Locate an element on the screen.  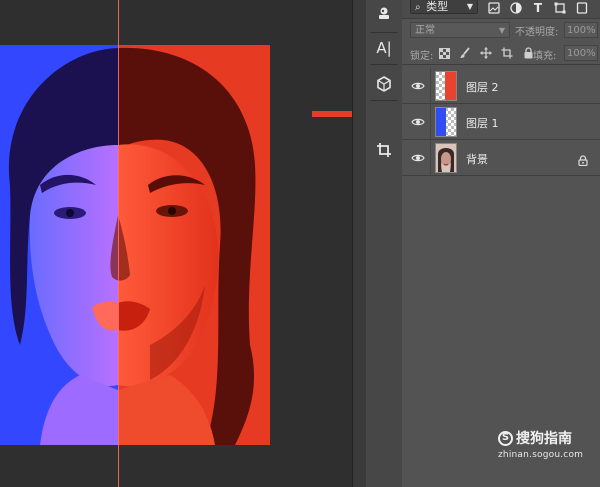
character-text-icon: A| is located at coordinates (384, 48).